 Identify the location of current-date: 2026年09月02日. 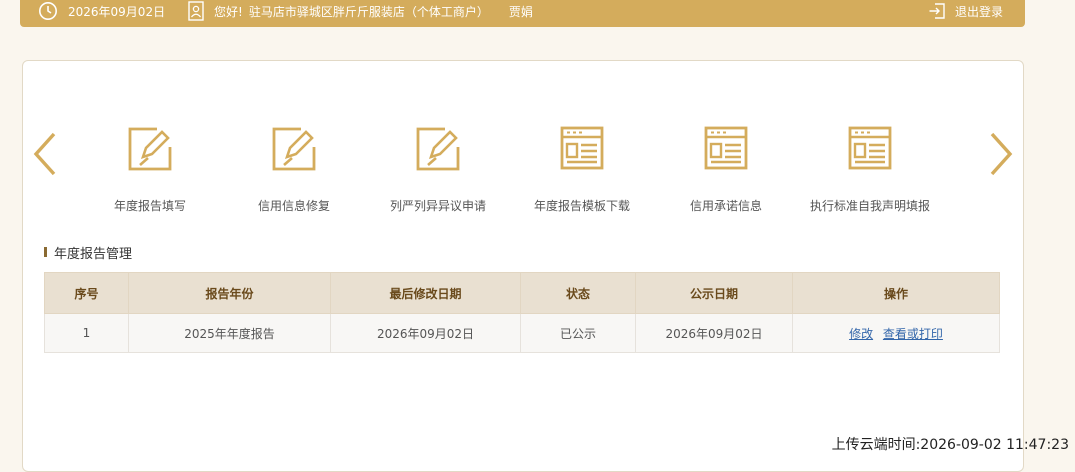
(117, 11).